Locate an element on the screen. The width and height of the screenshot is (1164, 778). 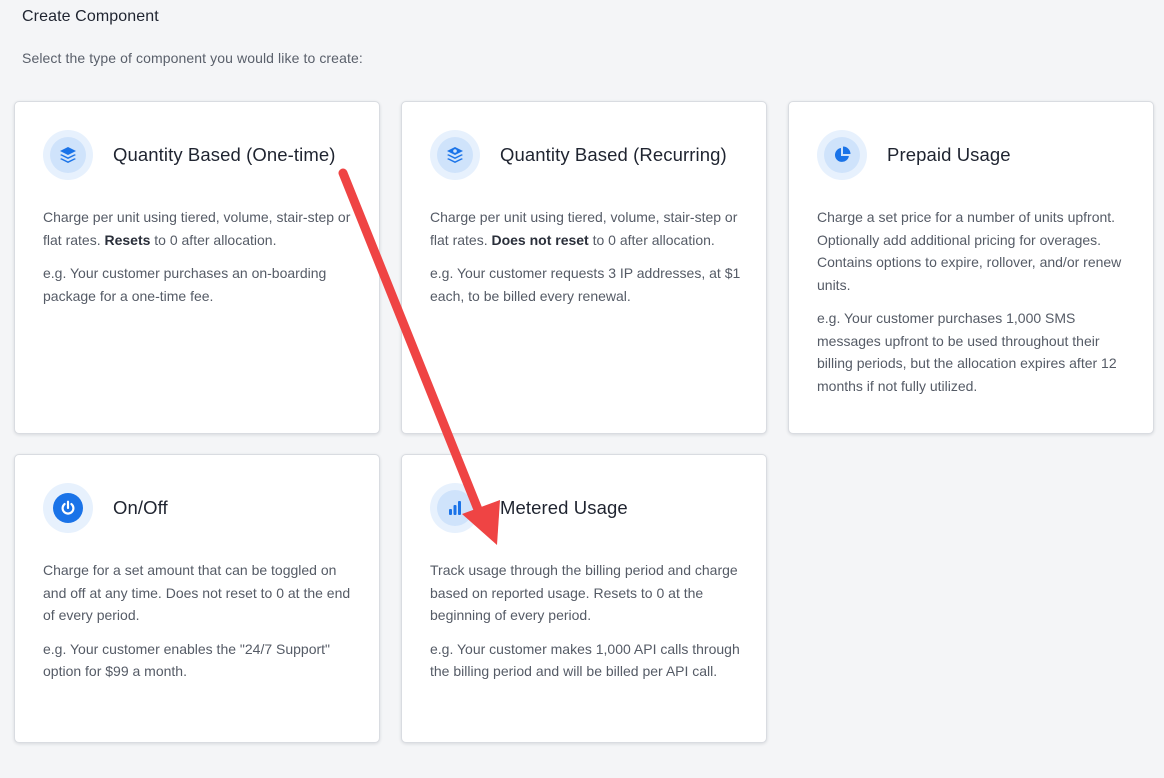
card-header: Quantity Based (Recurring) is located at coordinates (578, 155).